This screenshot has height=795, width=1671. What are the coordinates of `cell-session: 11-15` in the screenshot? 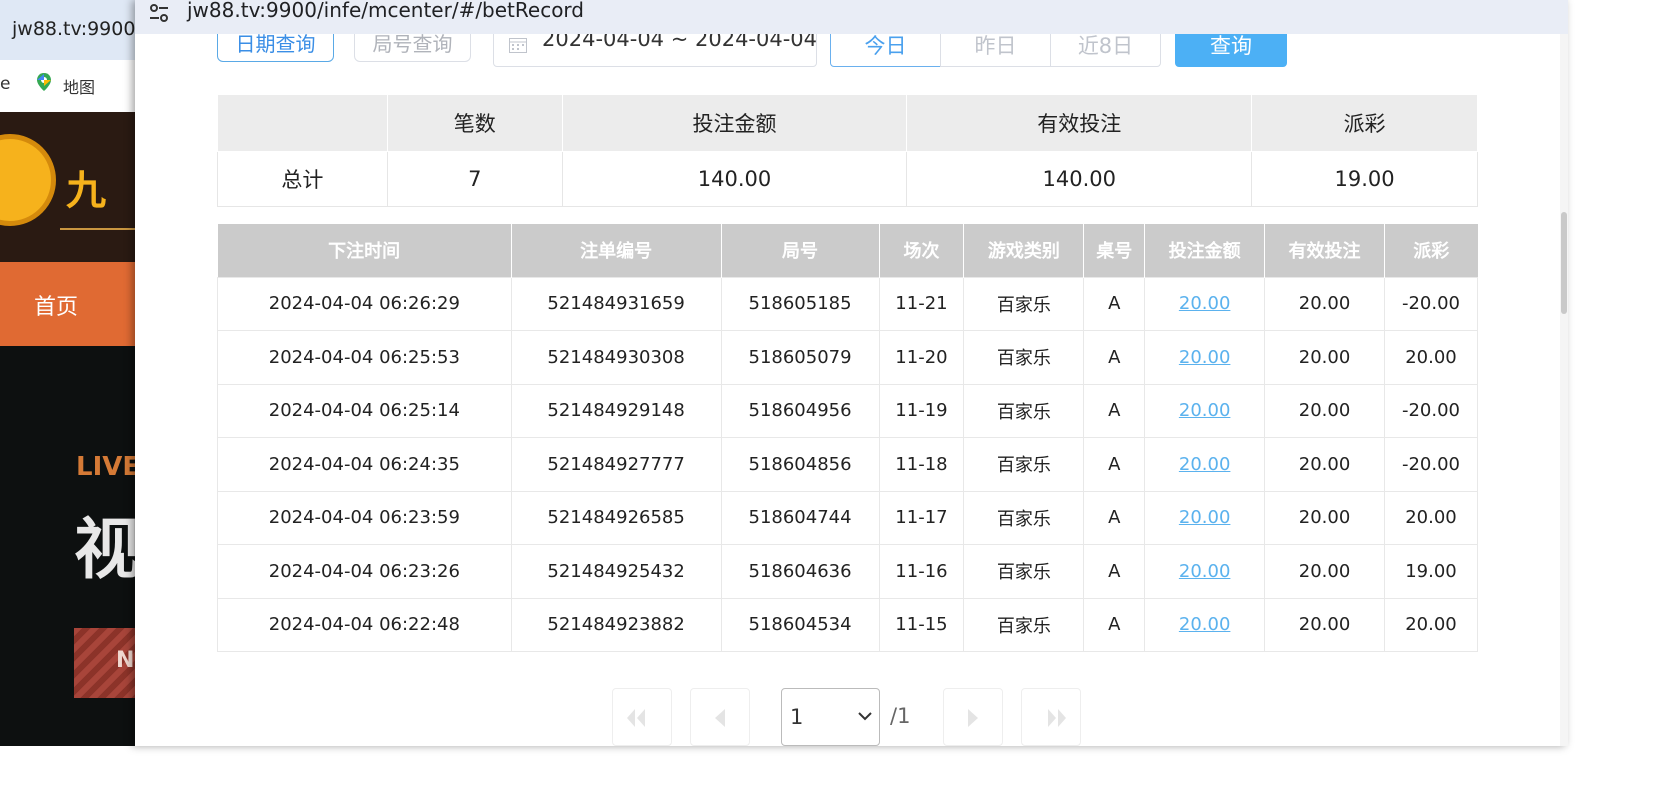 It's located at (921, 624).